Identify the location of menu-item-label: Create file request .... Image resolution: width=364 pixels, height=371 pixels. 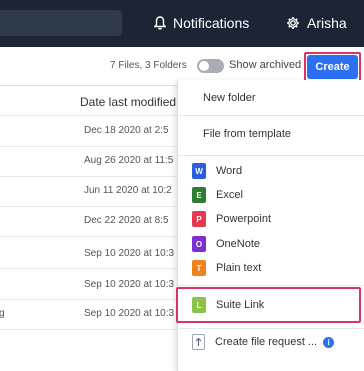
(266, 342).